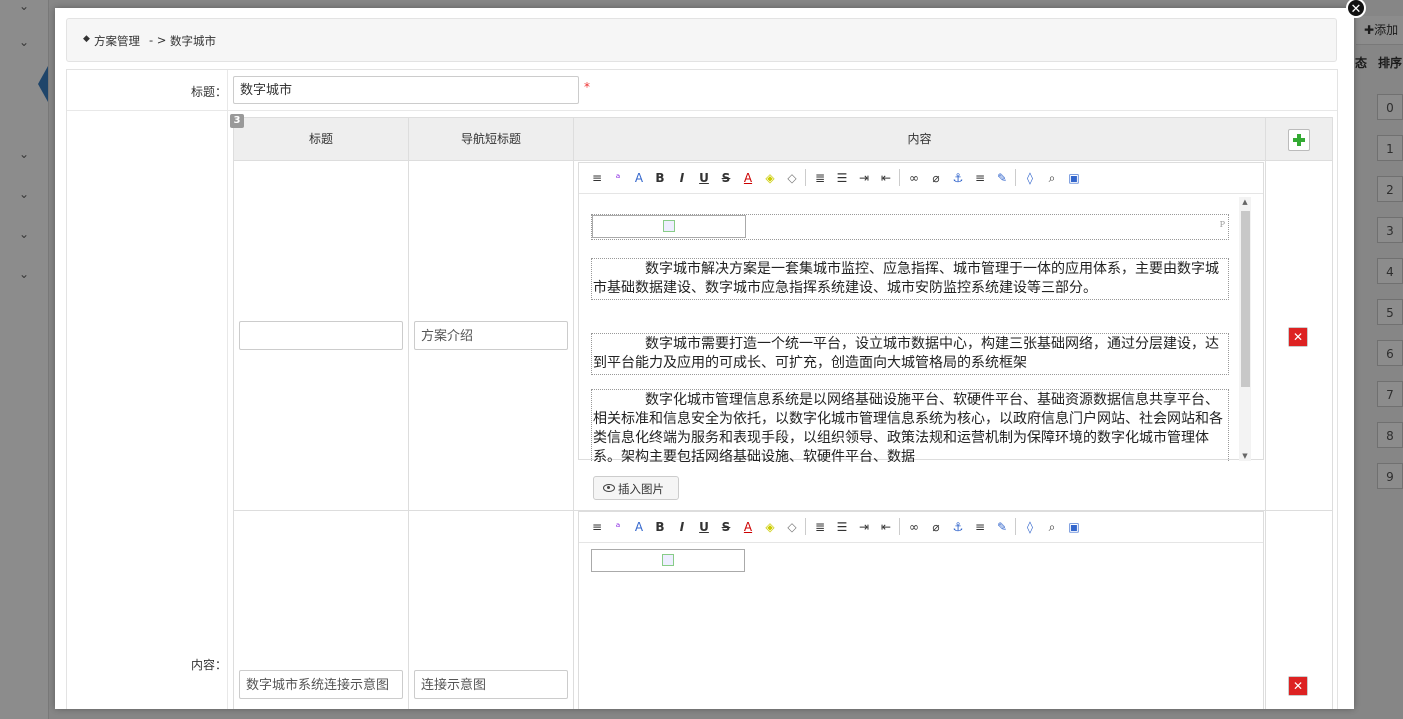  Describe the element at coordinates (491, 335) in the screenshot. I see `row-nav-title-input: 方案介绍` at that location.